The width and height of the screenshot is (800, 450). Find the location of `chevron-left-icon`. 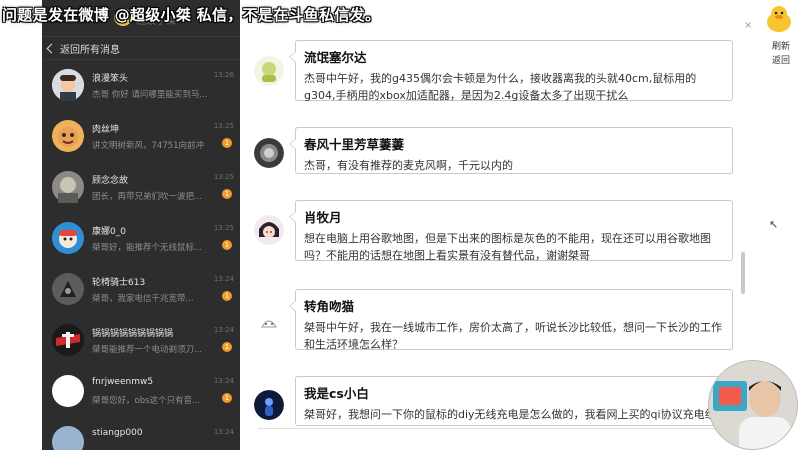

chevron-left-icon is located at coordinates (51, 48).